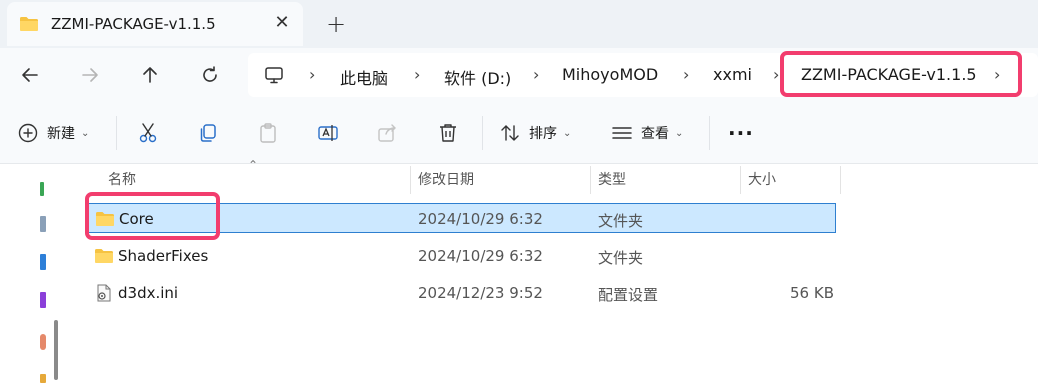 This screenshot has width=1038, height=383. I want to click on clipboard-icon, so click(268, 133).